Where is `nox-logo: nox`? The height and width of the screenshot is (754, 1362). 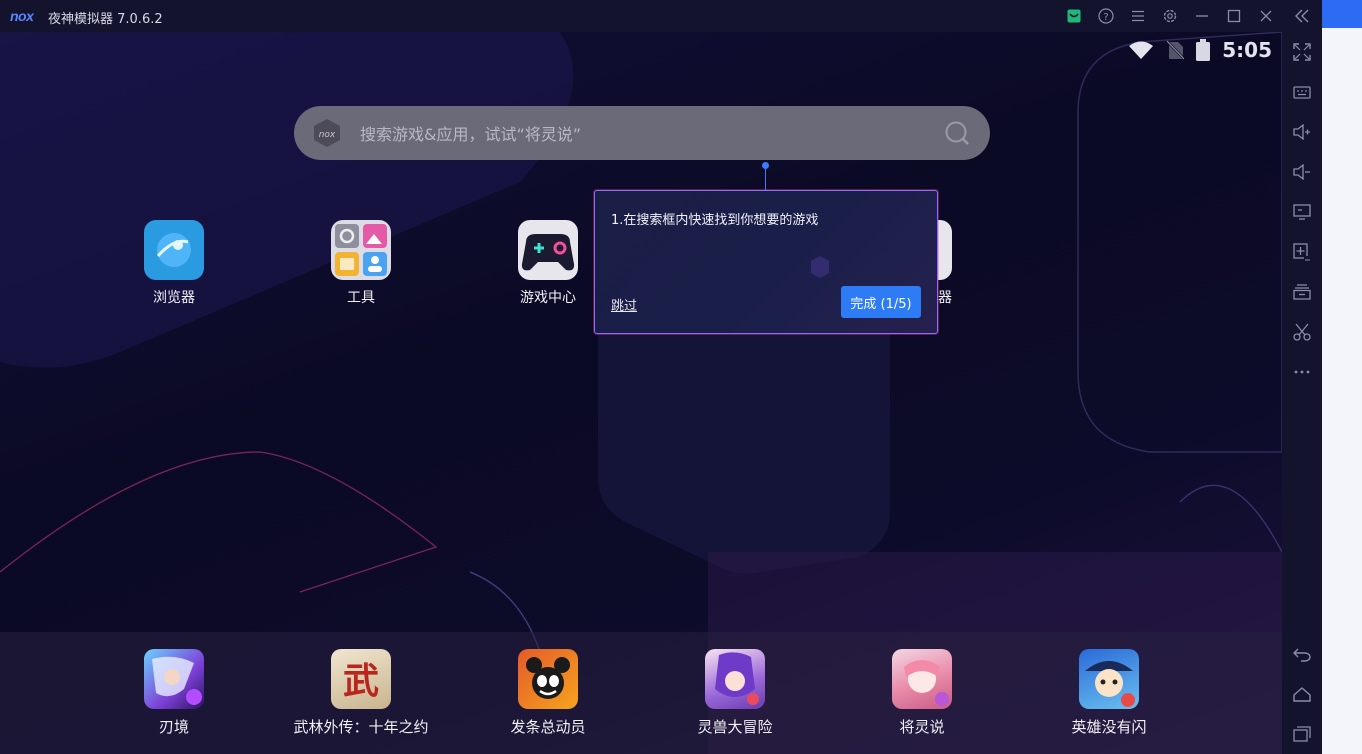 nox-logo: nox is located at coordinates (22, 16).